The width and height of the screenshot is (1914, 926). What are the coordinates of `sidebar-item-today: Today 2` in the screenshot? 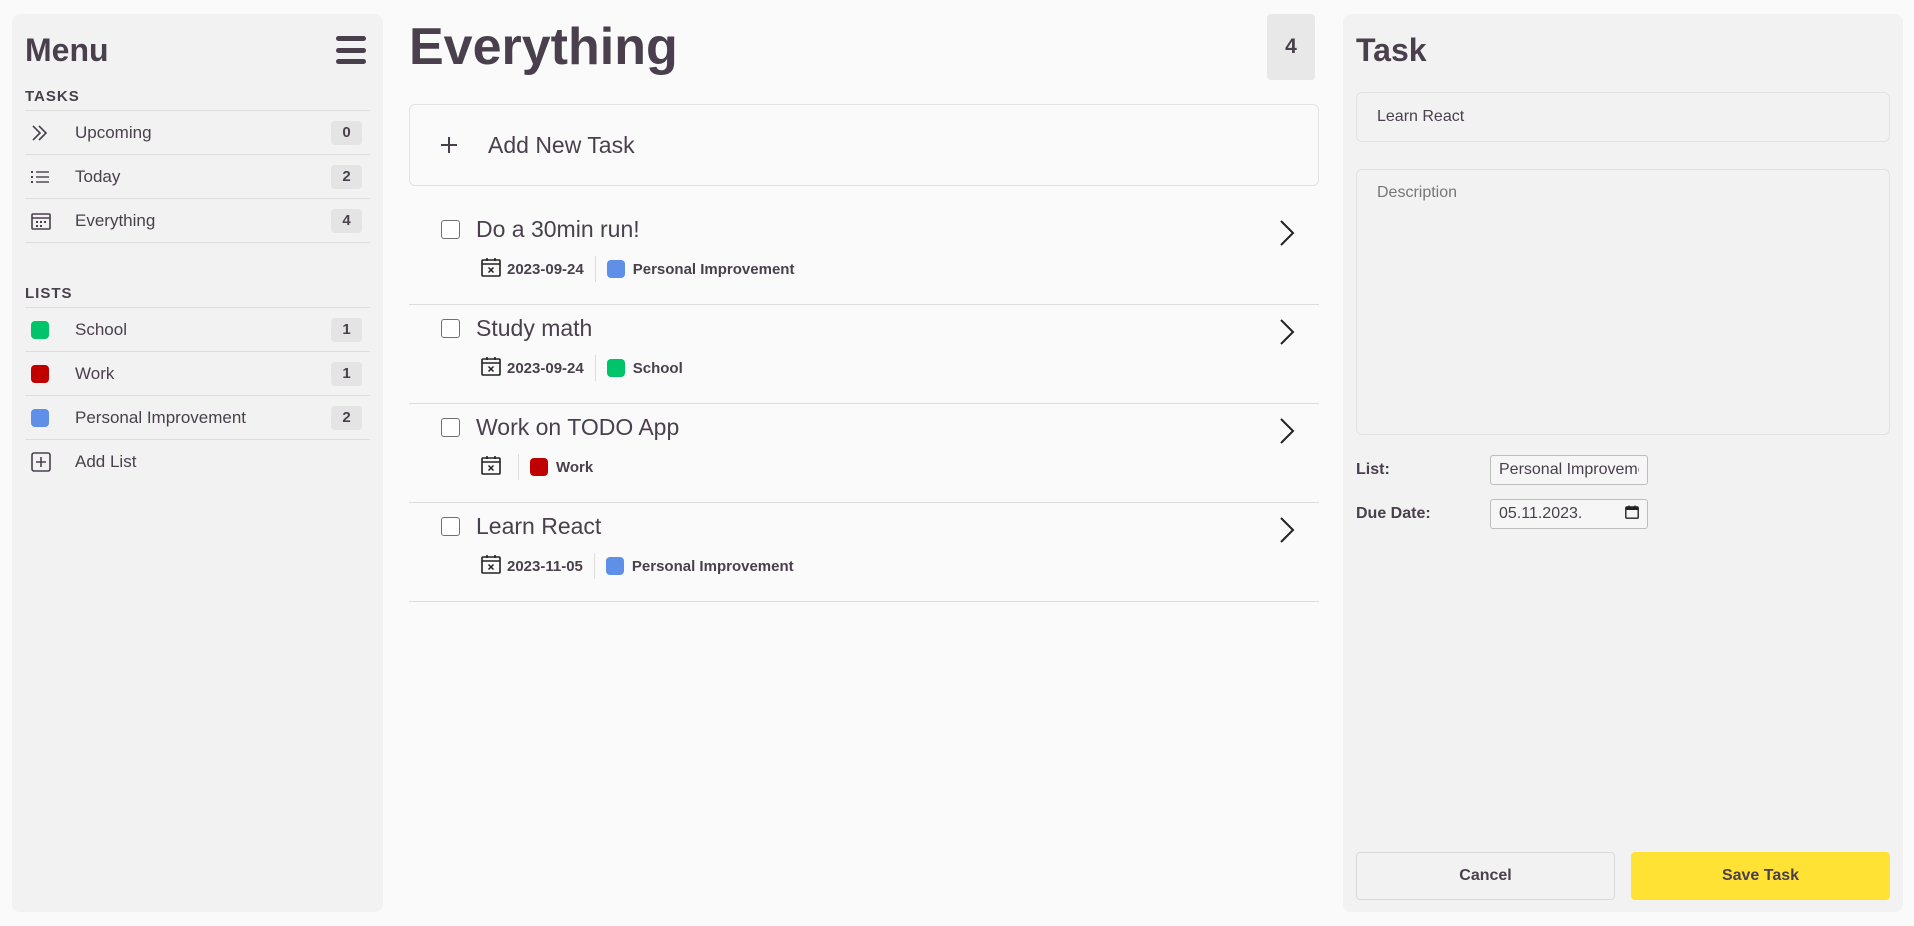 It's located at (197, 177).